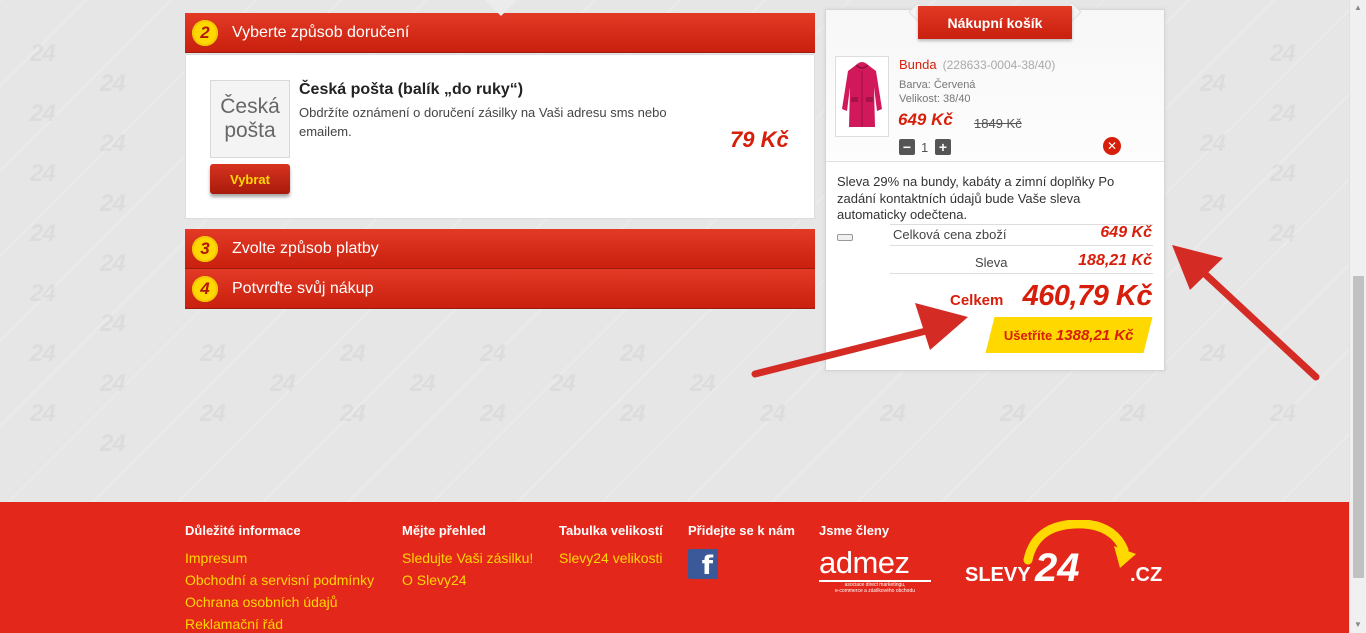  What do you see at coordinates (999, 65) in the screenshot?
I see `cart-item-code: (228633-0004-38/40)` at bounding box center [999, 65].